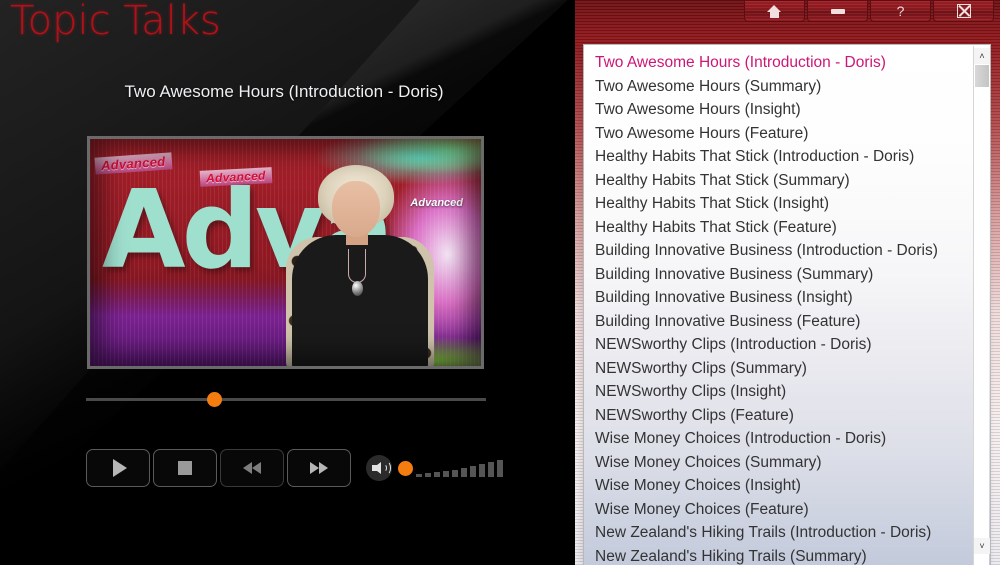  What do you see at coordinates (356, 209) in the screenshot?
I see `presenter-face` at bounding box center [356, 209].